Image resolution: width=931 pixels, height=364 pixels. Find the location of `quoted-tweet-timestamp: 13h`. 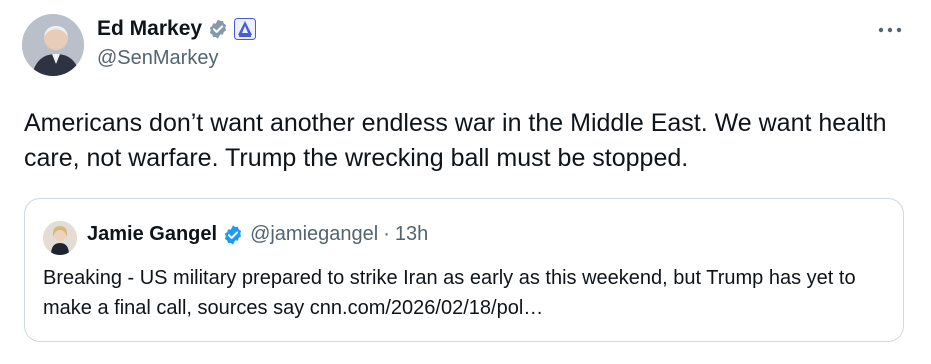

quoted-tweet-timestamp: 13h is located at coordinates (411, 234).